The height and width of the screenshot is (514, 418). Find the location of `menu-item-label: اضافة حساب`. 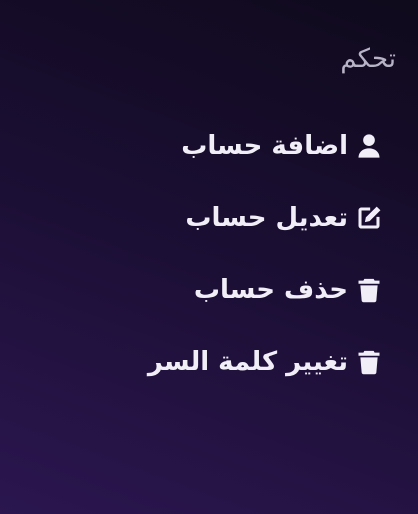

menu-item-label: اضافة حساب is located at coordinates (264, 146).